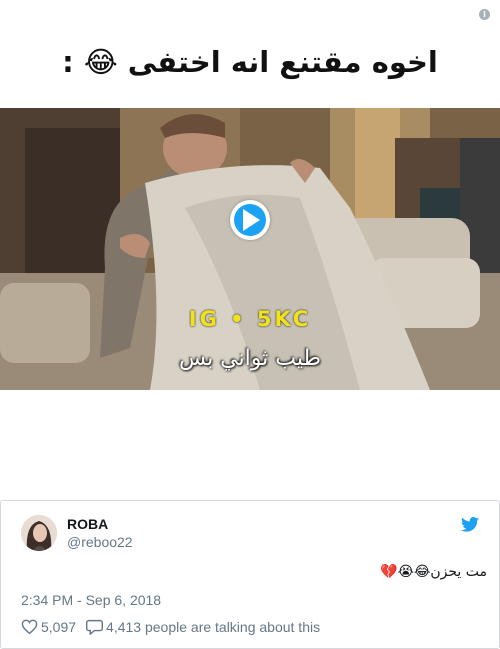  What do you see at coordinates (91, 600) in the screenshot?
I see `tweet-timestamp: 2:34 PM - Sep 6, 2018` at bounding box center [91, 600].